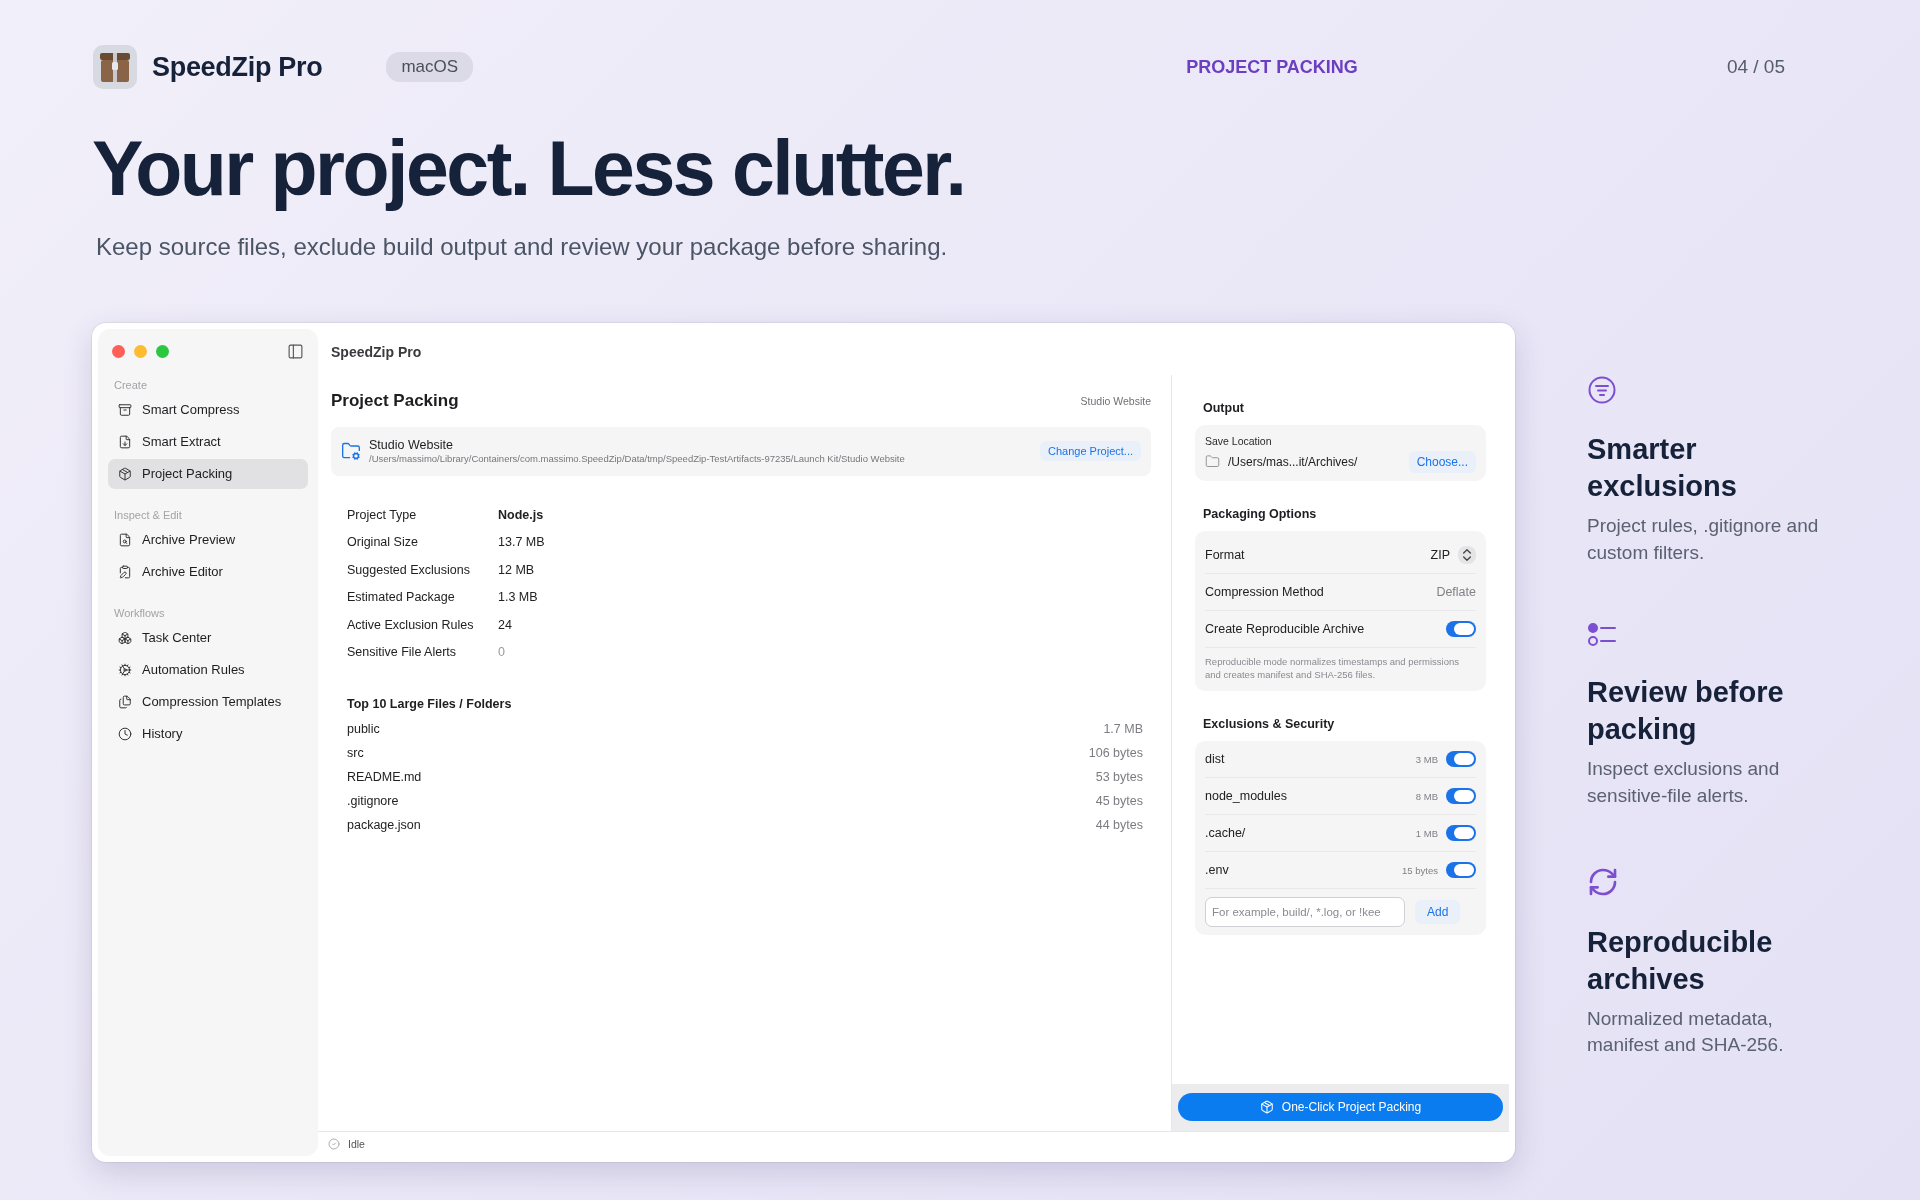 The width and height of the screenshot is (1920, 1200). Describe the element at coordinates (140, 612) in the screenshot. I see `sidebar-section-heading: Workflows` at that location.